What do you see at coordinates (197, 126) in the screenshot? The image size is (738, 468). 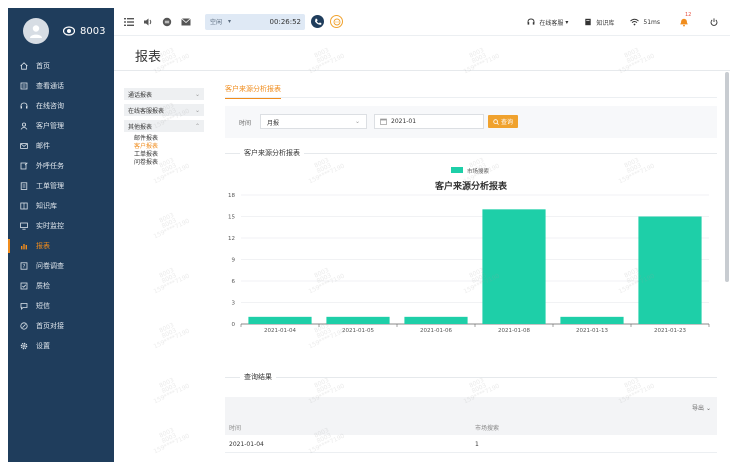 I see `chevron-up-icon: ⌃` at bounding box center [197, 126].